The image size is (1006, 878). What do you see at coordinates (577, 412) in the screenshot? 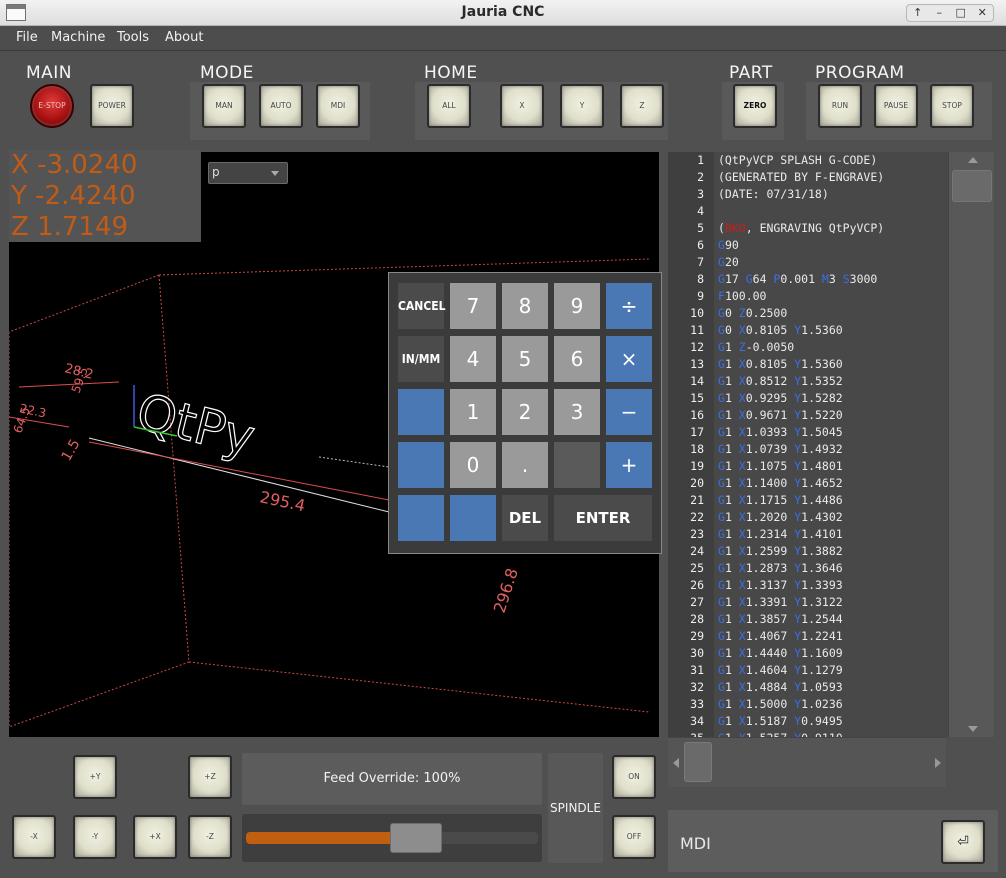
I see `keypad-3-button: 3` at bounding box center [577, 412].